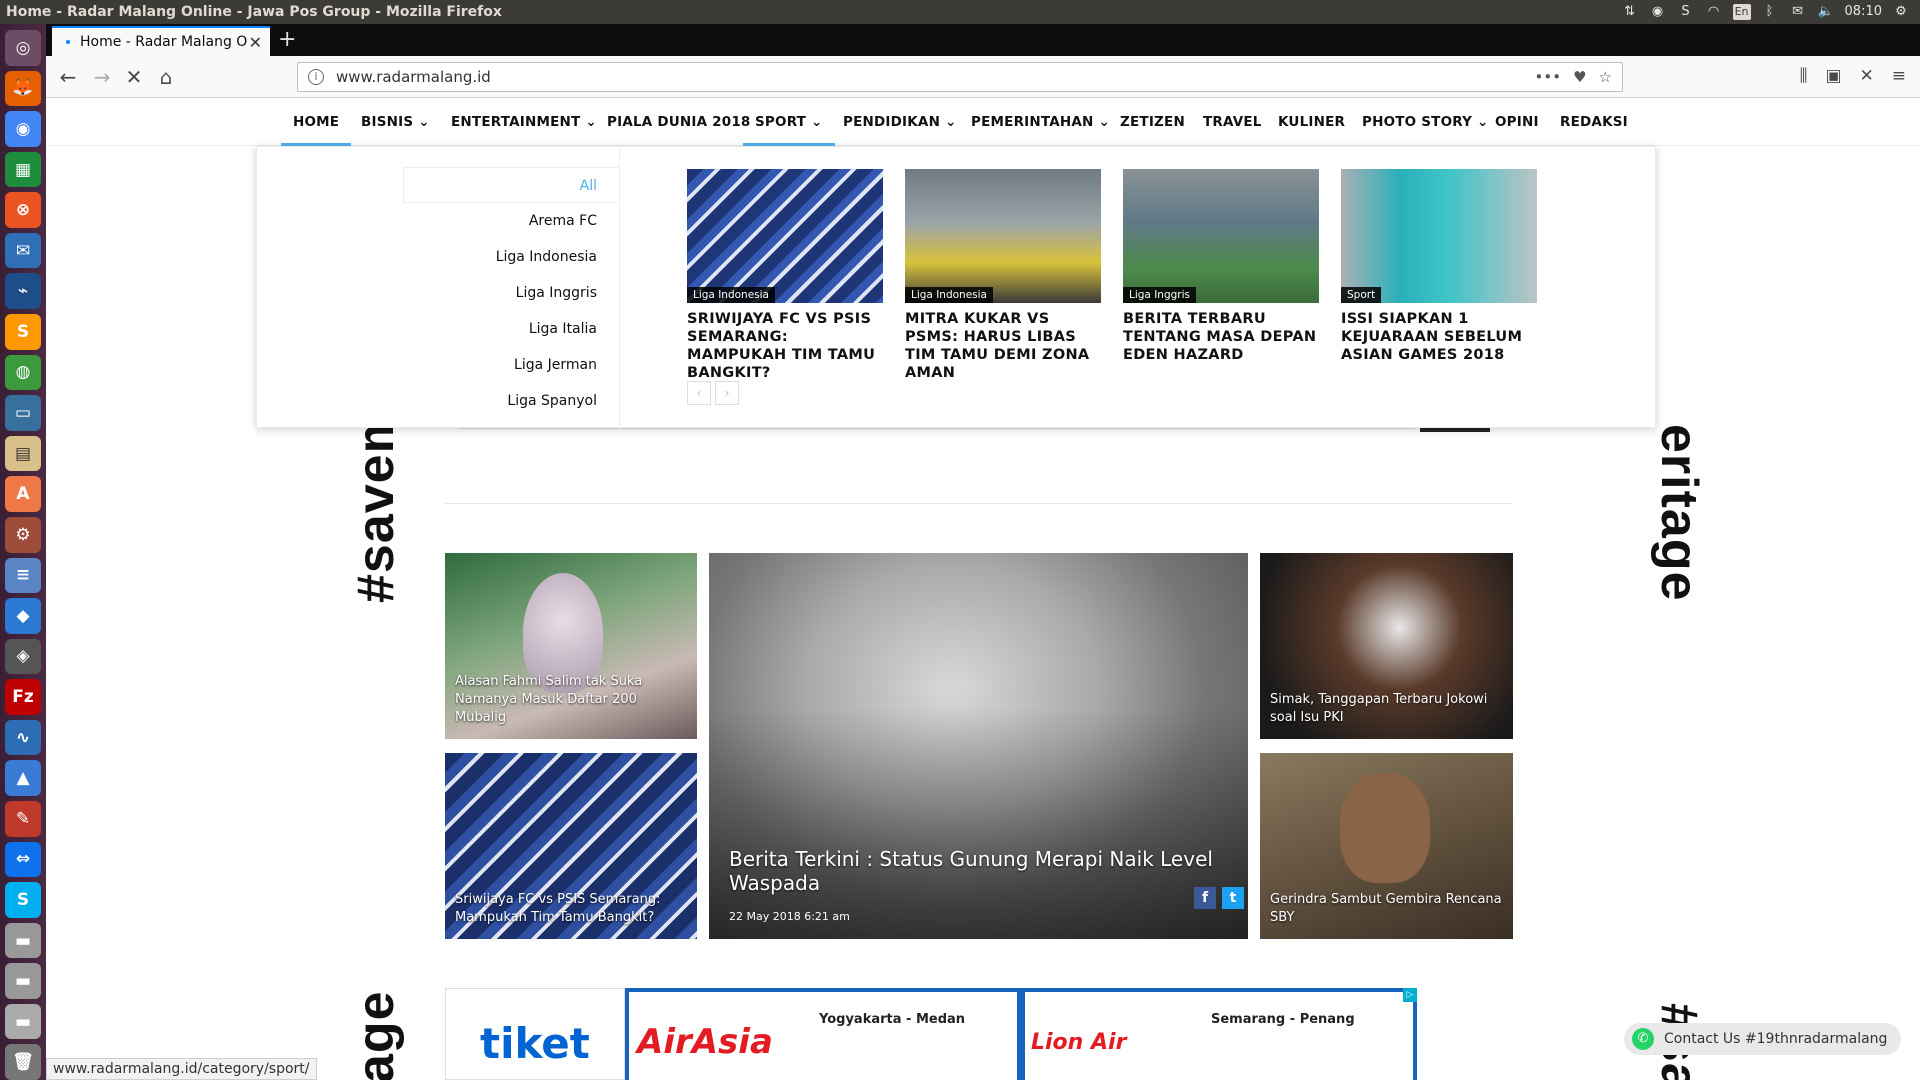 Image resolution: width=1920 pixels, height=1080 pixels. I want to click on volume-icon: 🔈, so click(1826, 12).